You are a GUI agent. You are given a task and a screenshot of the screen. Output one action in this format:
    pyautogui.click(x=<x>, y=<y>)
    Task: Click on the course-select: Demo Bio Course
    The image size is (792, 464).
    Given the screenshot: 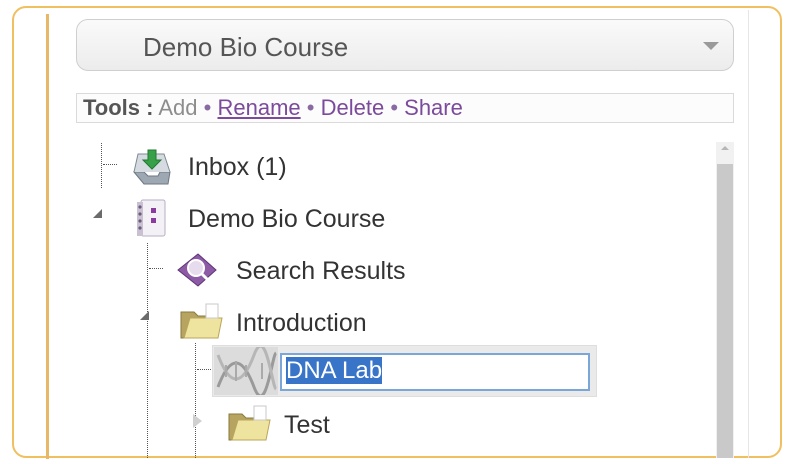 What is the action you would take?
    pyautogui.click(x=405, y=45)
    